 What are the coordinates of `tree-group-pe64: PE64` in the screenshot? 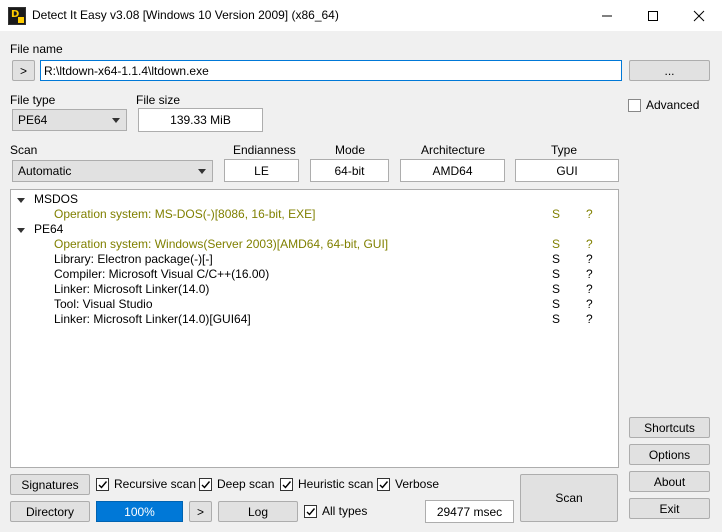 It's located at (48, 229).